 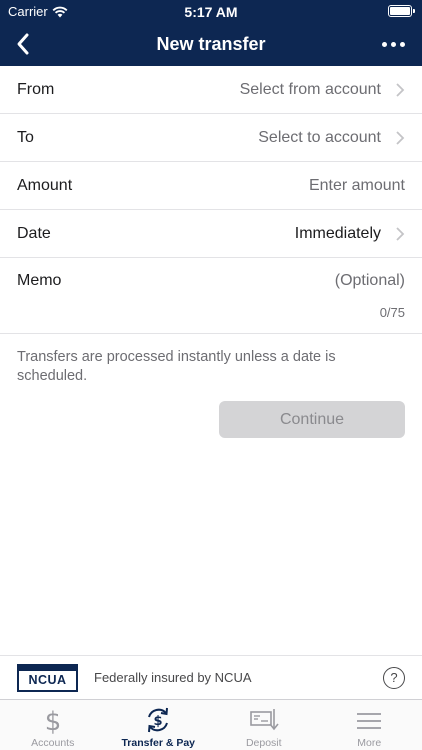 I want to click on tab-label: Transfer & Pay, so click(x=158, y=743).